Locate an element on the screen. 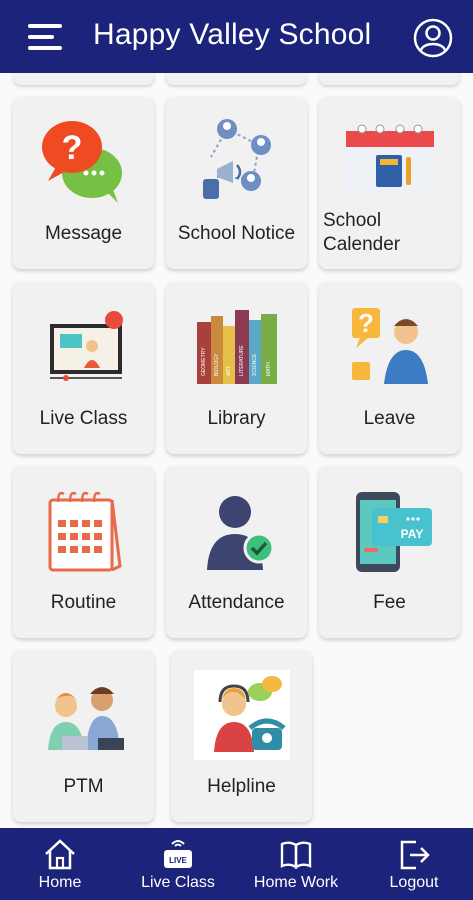 The width and height of the screenshot is (473, 900). nav-label: Home Work is located at coordinates (296, 882).